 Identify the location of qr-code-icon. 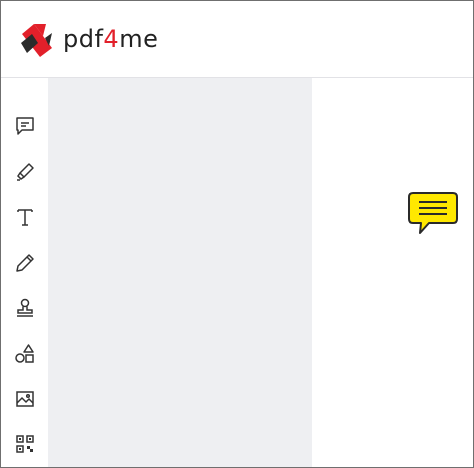
(25, 444).